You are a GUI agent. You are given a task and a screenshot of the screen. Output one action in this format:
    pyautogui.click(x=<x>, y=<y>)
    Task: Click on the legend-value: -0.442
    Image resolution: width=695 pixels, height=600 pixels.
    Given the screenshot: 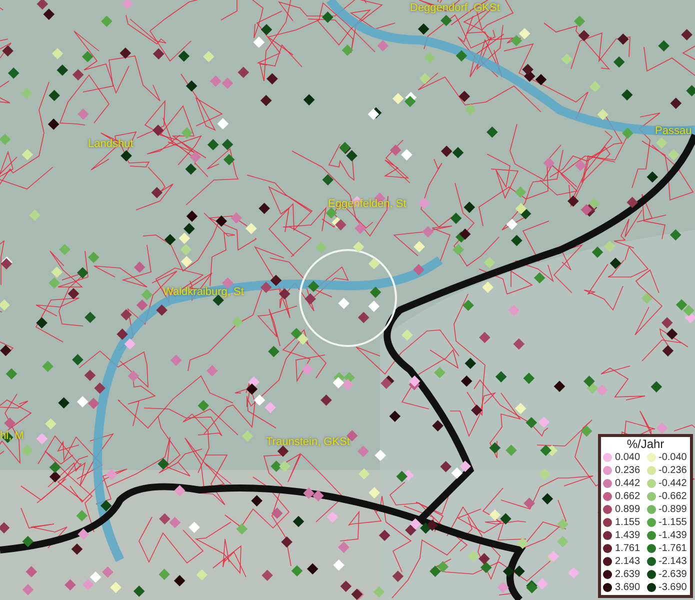 What is the action you would take?
    pyautogui.click(x=672, y=484)
    